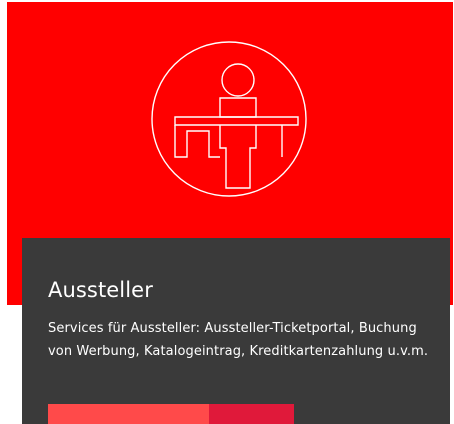 The height and width of the screenshot is (424, 454). Describe the element at coordinates (100, 290) in the screenshot. I see `card-title: Aussteller` at that location.